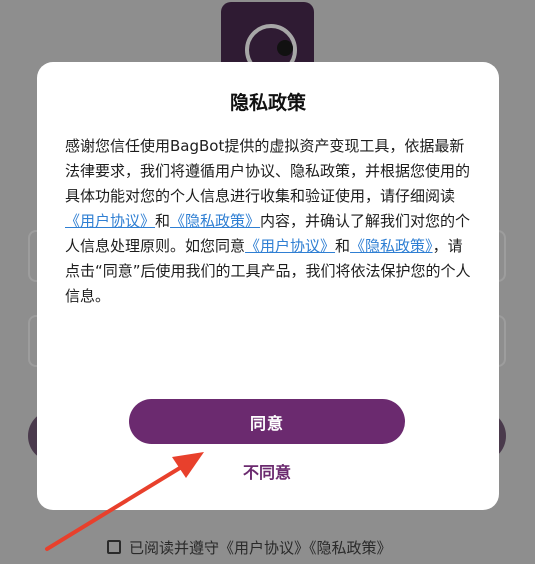  What do you see at coordinates (124, 501) in the screenshot?
I see `annotation-arrow-icon` at bounding box center [124, 501].